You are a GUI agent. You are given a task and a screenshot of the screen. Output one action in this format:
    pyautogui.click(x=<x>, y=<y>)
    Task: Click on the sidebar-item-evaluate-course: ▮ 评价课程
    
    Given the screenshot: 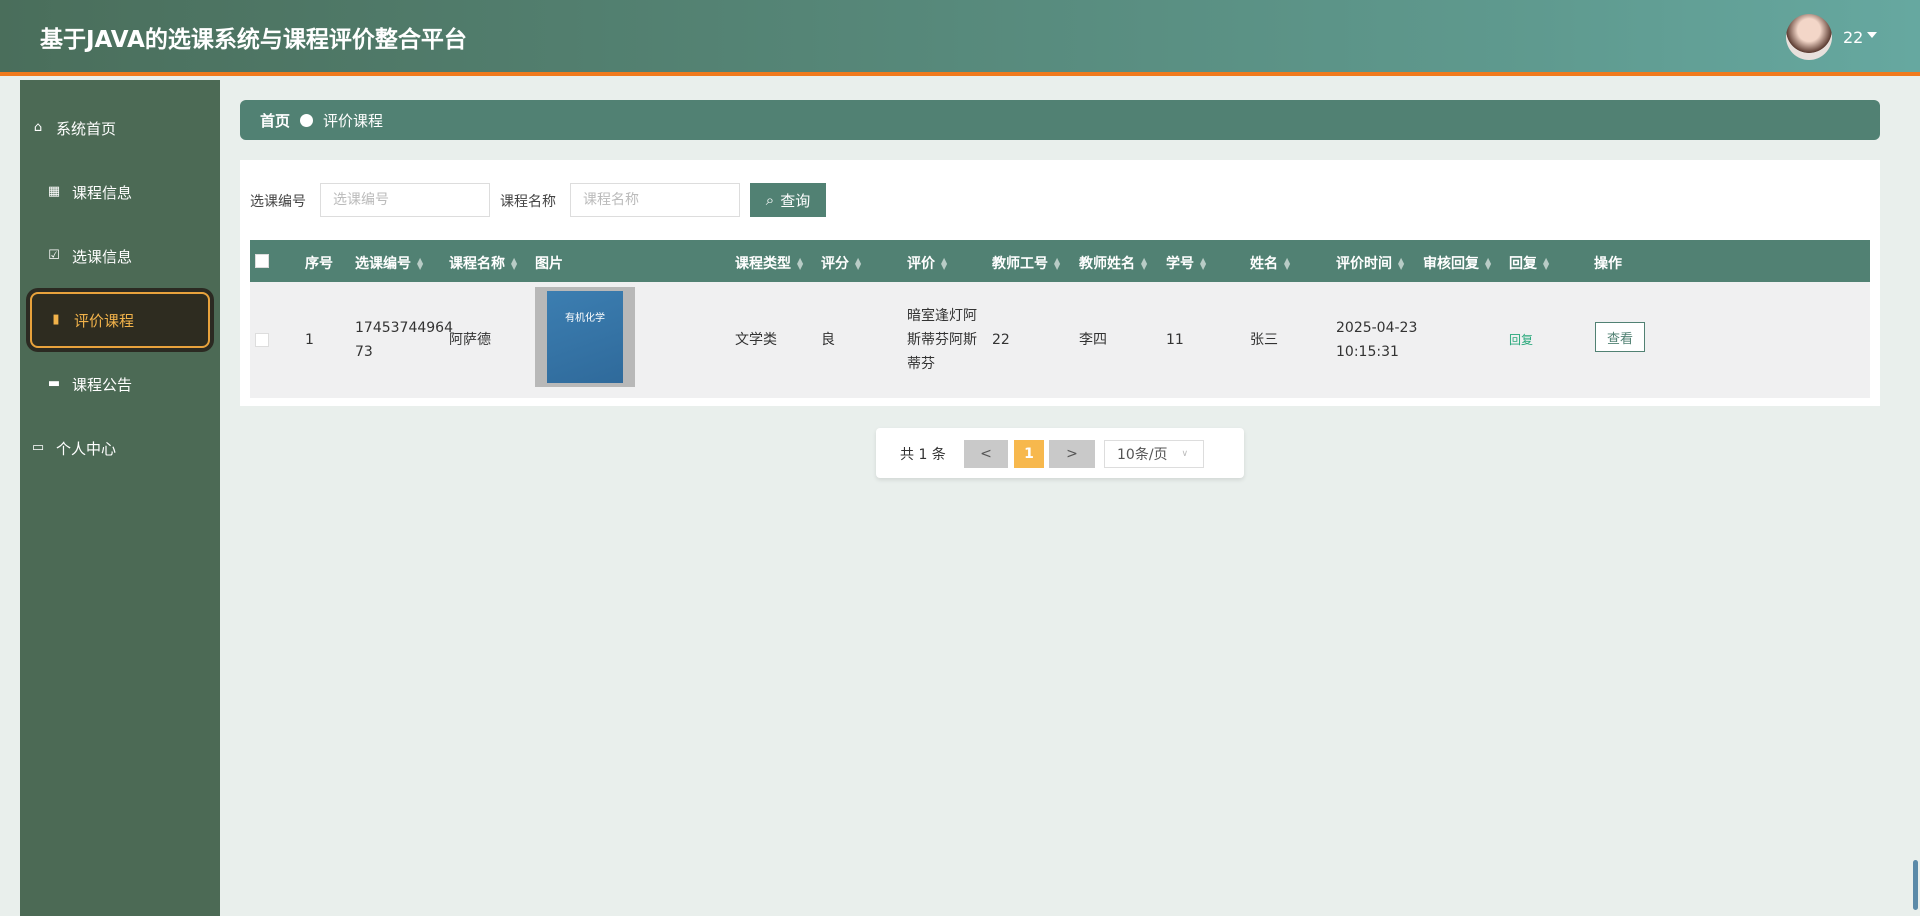 What is the action you would take?
    pyautogui.click(x=120, y=320)
    